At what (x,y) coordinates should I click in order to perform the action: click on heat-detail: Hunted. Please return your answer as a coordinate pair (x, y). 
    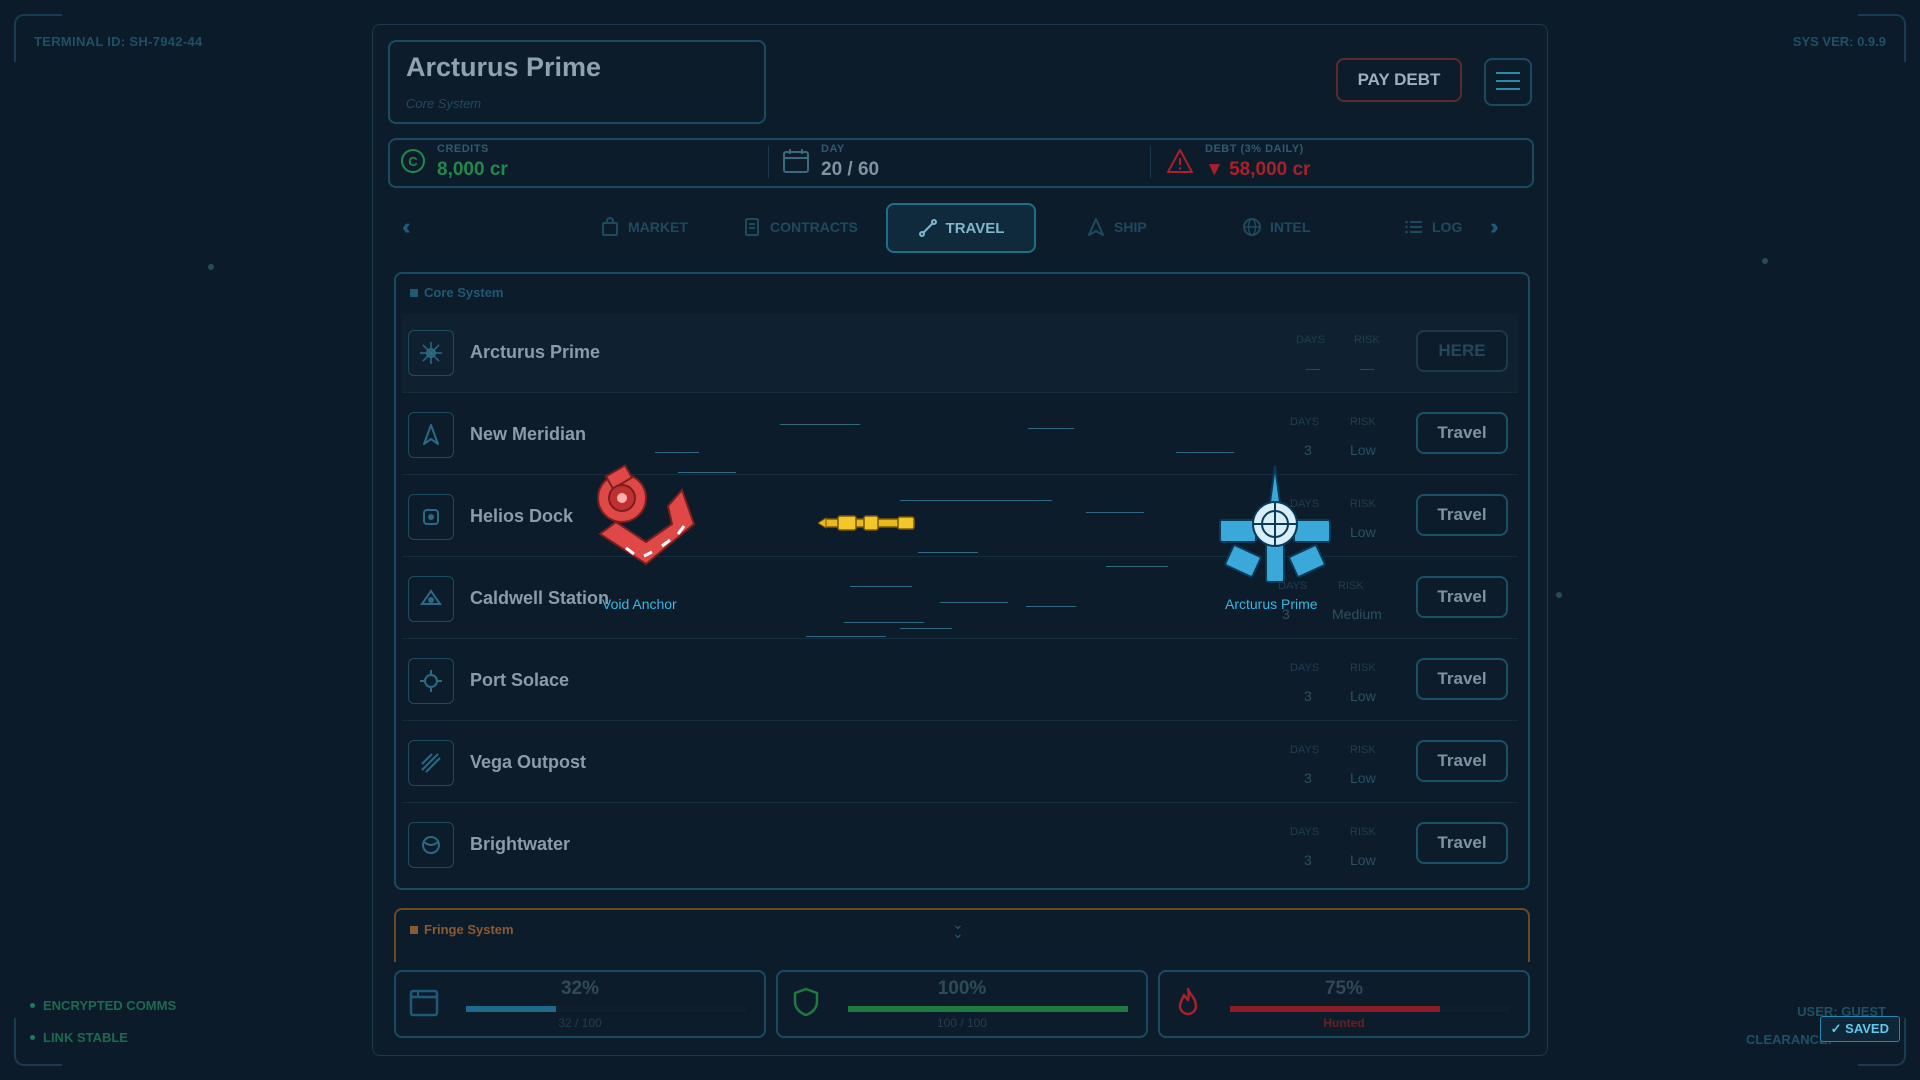
    Looking at the image, I should click on (1344, 1023).